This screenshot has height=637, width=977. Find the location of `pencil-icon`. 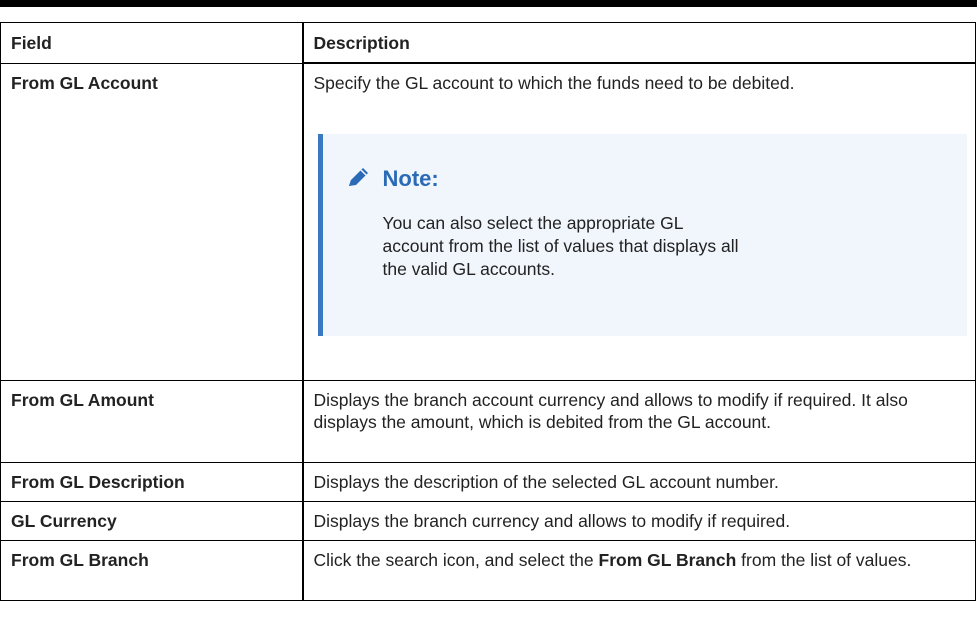

pencil-icon is located at coordinates (365, 179).